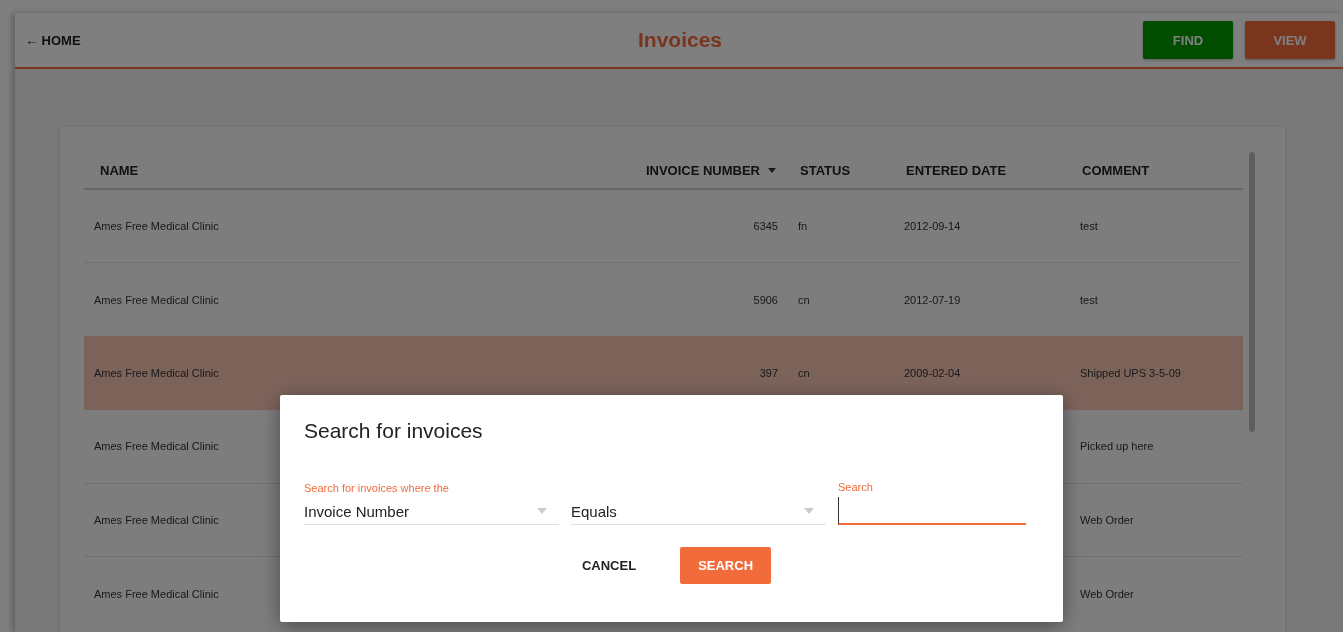 The height and width of the screenshot is (632, 1343). Describe the element at coordinates (1156, 170) in the screenshot. I see `column-header: COMMENT` at that location.